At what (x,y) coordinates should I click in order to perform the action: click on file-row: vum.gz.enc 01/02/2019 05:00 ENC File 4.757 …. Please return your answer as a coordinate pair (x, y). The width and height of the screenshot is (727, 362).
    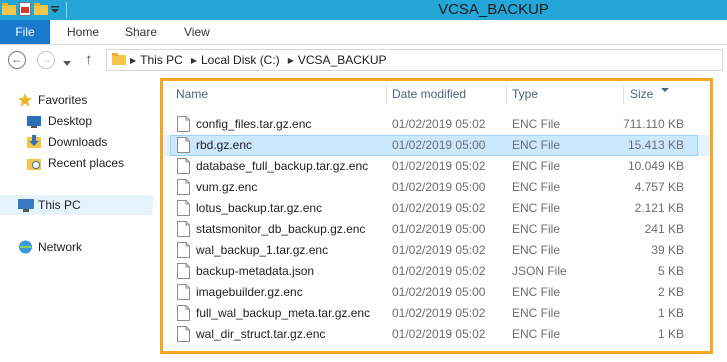
    Looking at the image, I should click on (436, 187).